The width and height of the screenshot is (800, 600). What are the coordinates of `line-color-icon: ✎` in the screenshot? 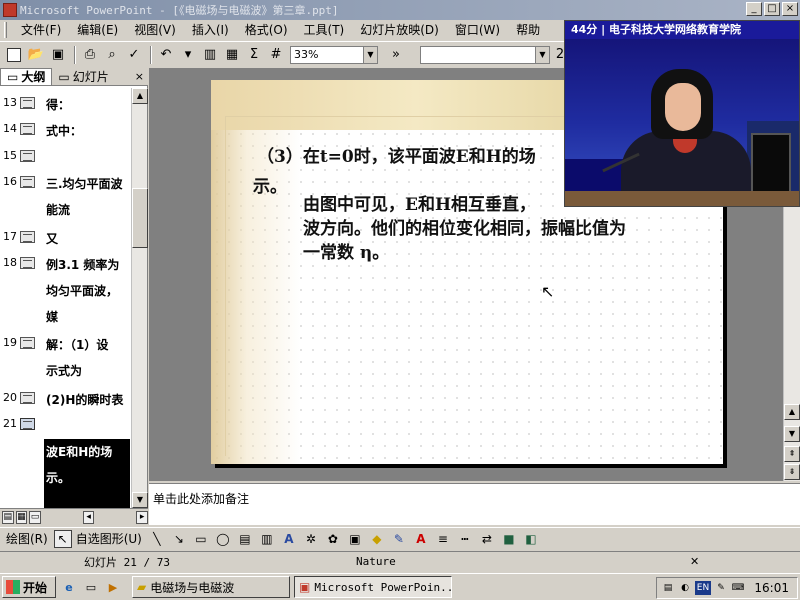 It's located at (399, 539).